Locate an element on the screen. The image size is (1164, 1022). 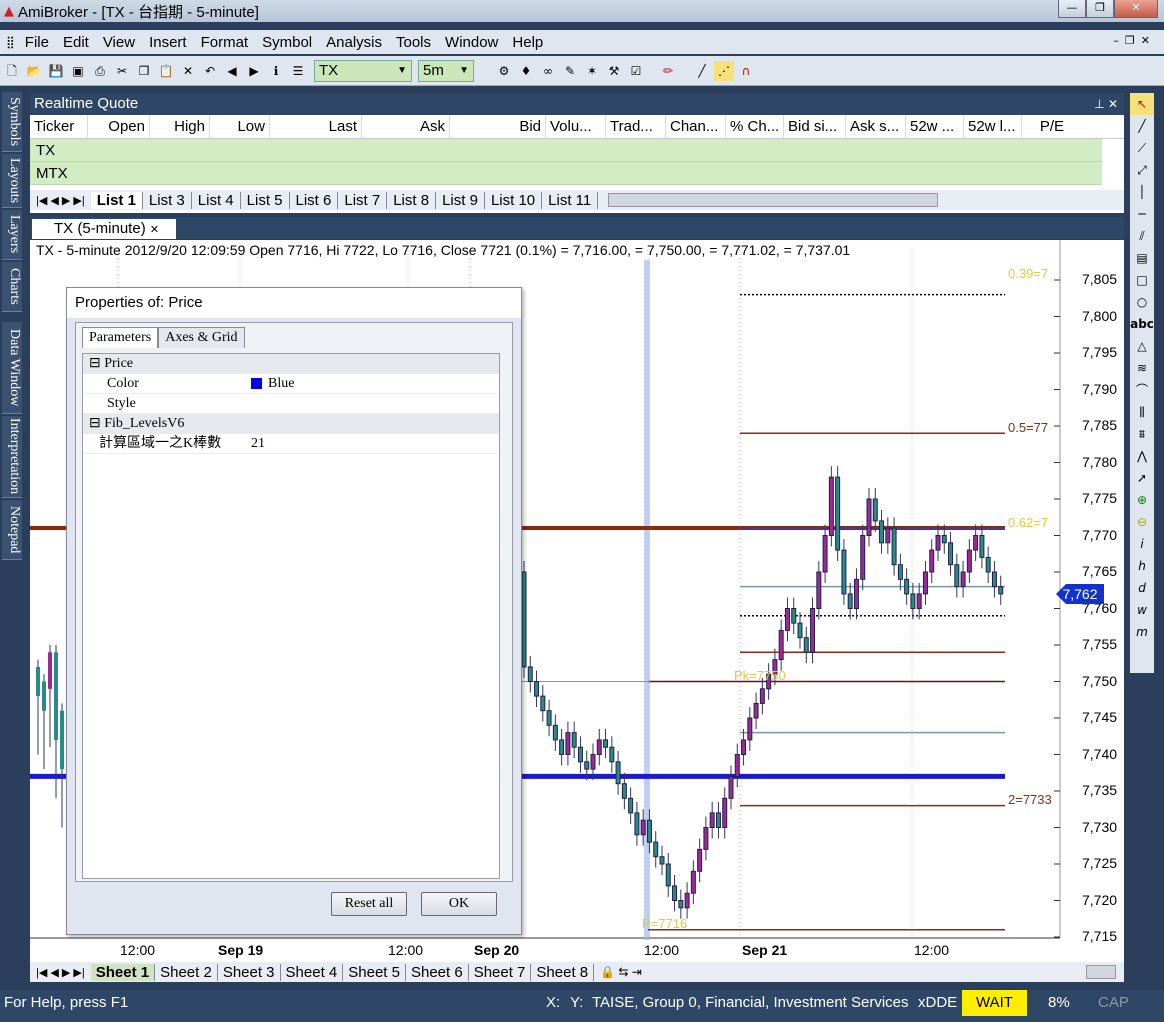
sheet-nav-icon: |◀ ◀ ▶ ▶| is located at coordinates (60, 972).